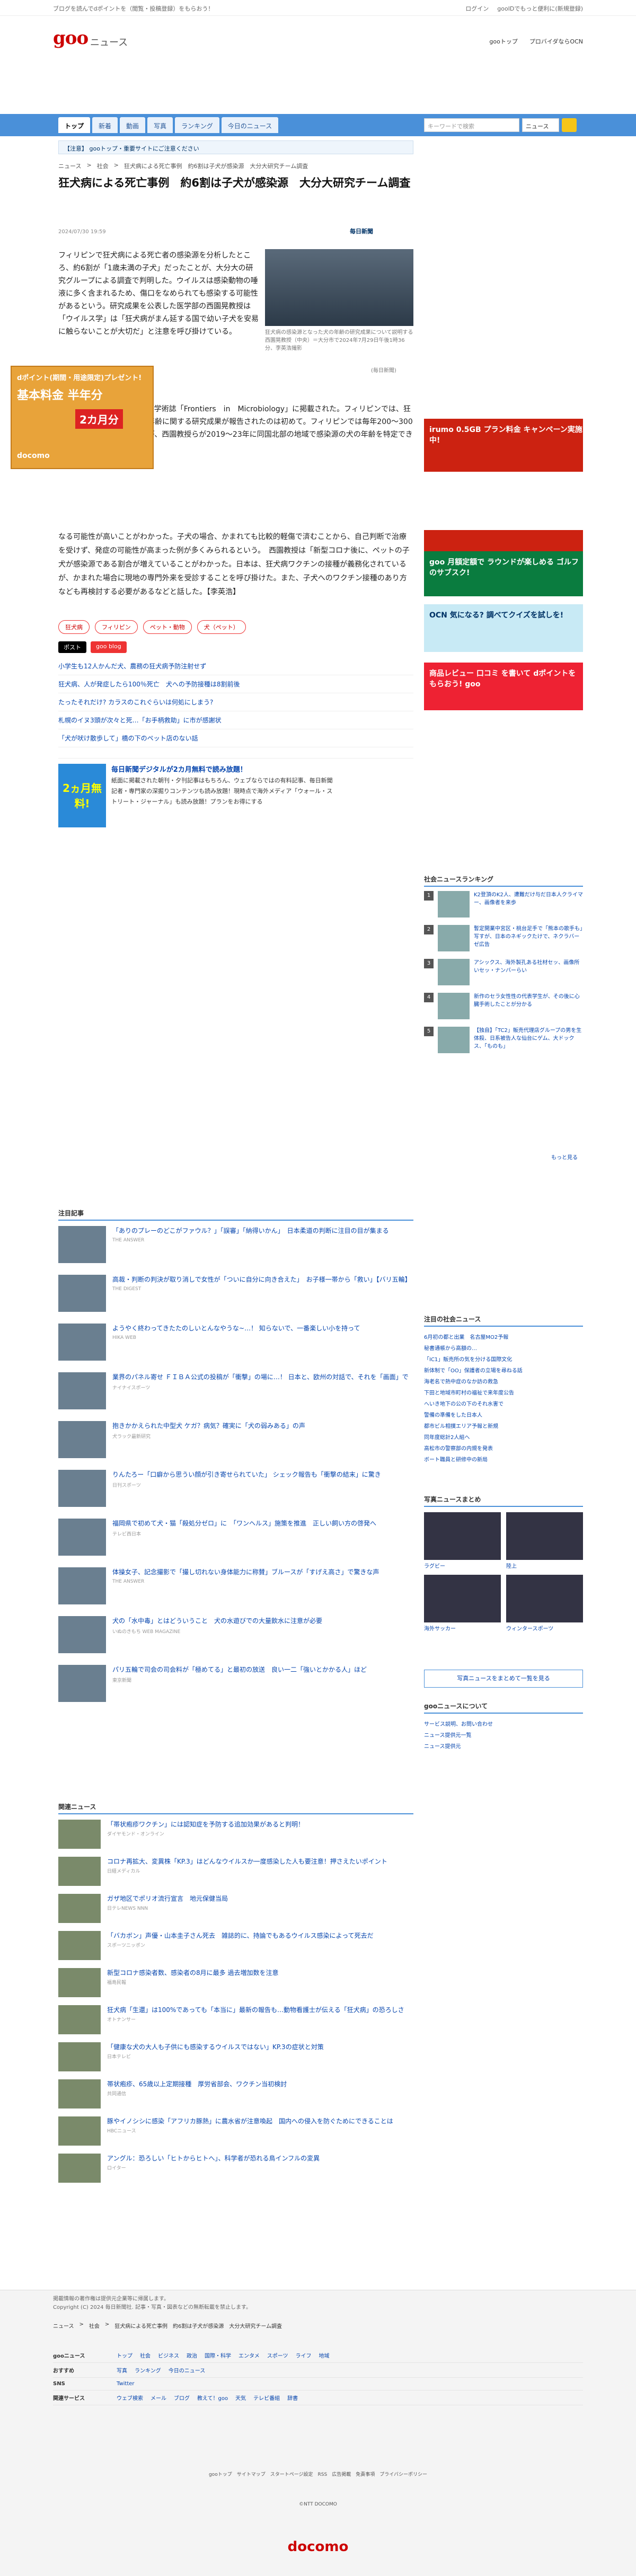 This screenshot has height=2576, width=636. I want to click on footer-link: 今日のニュース, so click(187, 2370).